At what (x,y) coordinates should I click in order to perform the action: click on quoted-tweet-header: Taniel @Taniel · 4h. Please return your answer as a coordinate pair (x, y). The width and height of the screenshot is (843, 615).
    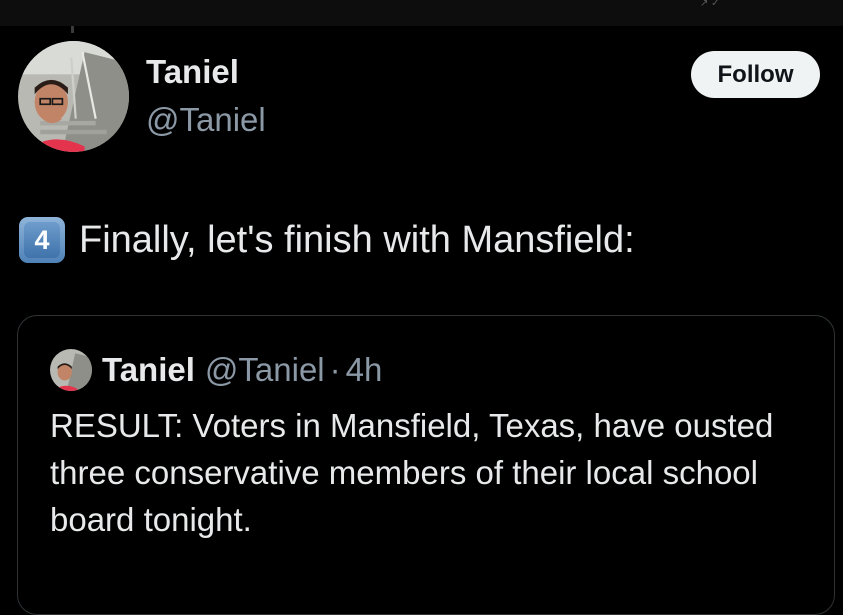
    Looking at the image, I should click on (216, 370).